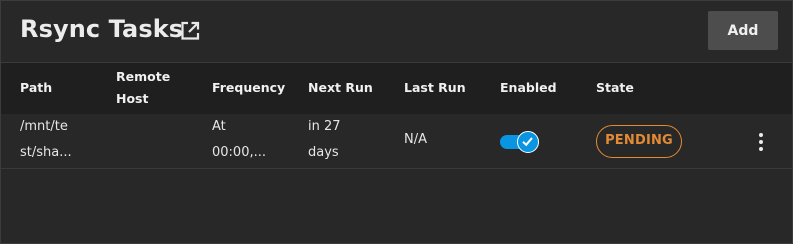  What do you see at coordinates (639, 141) in the screenshot?
I see `status-badge: PENDING` at bounding box center [639, 141].